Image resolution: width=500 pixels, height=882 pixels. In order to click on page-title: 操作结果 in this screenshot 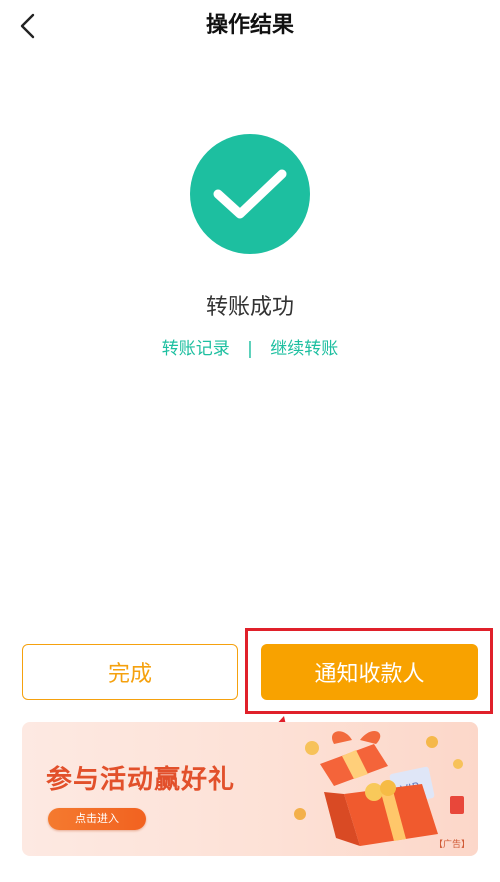, I will do `click(249, 25)`.